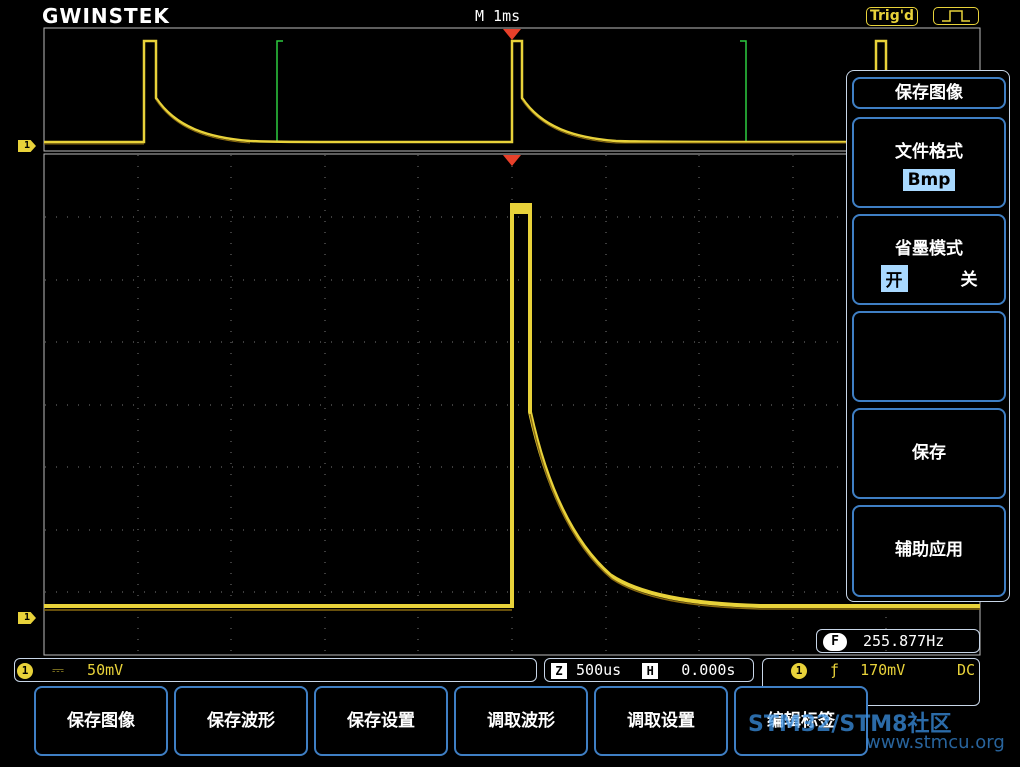  What do you see at coordinates (929, 93) in the screenshot?
I see `side-menu-title: 保存图像` at bounding box center [929, 93].